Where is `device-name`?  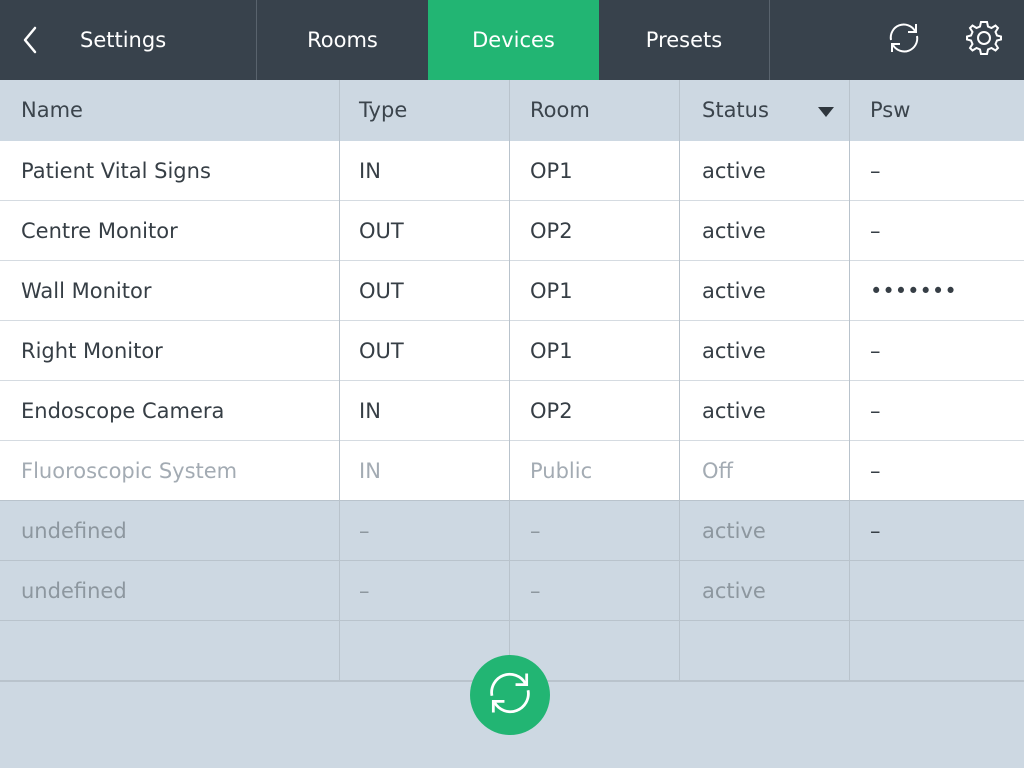 device-name is located at coordinates (171, 651).